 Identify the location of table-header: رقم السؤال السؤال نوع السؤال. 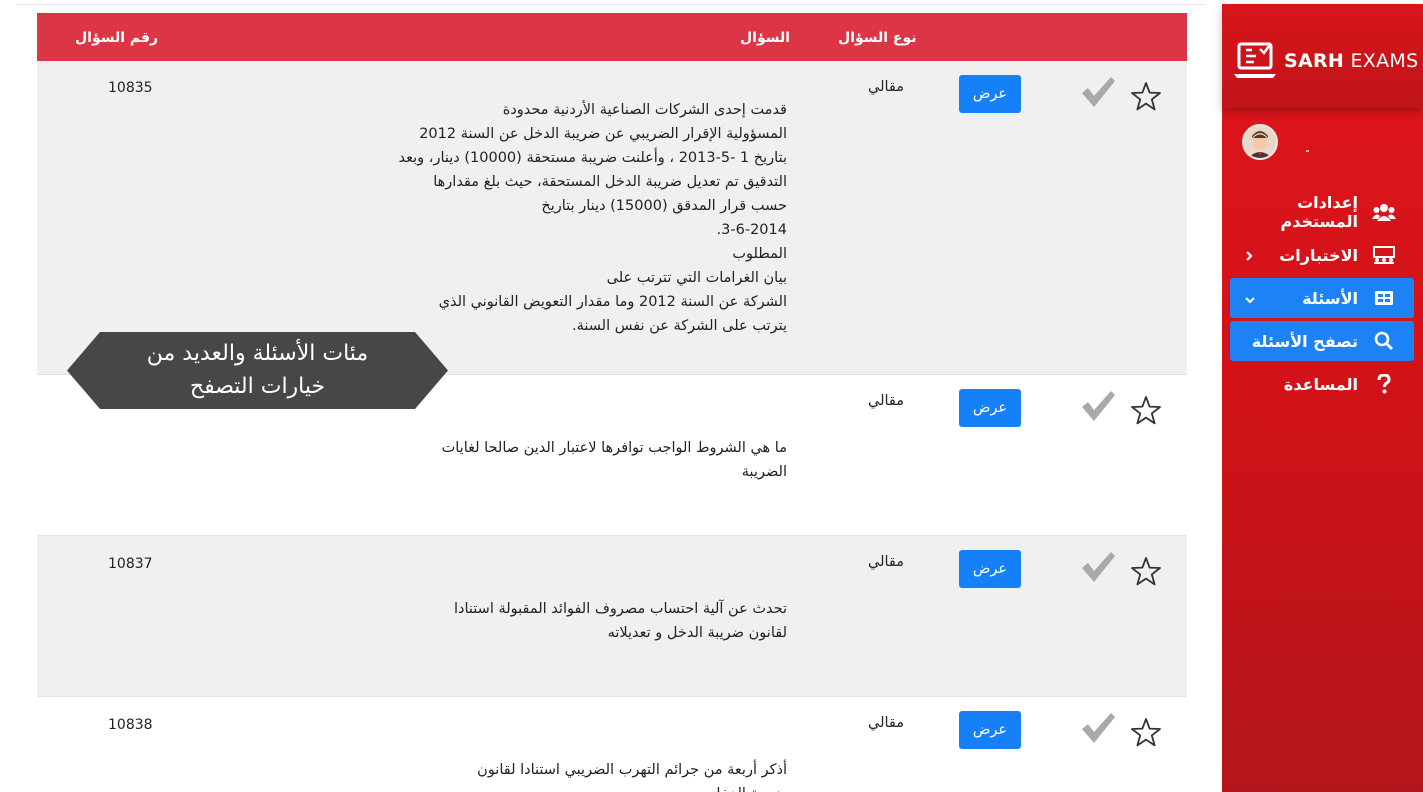
(612, 37).